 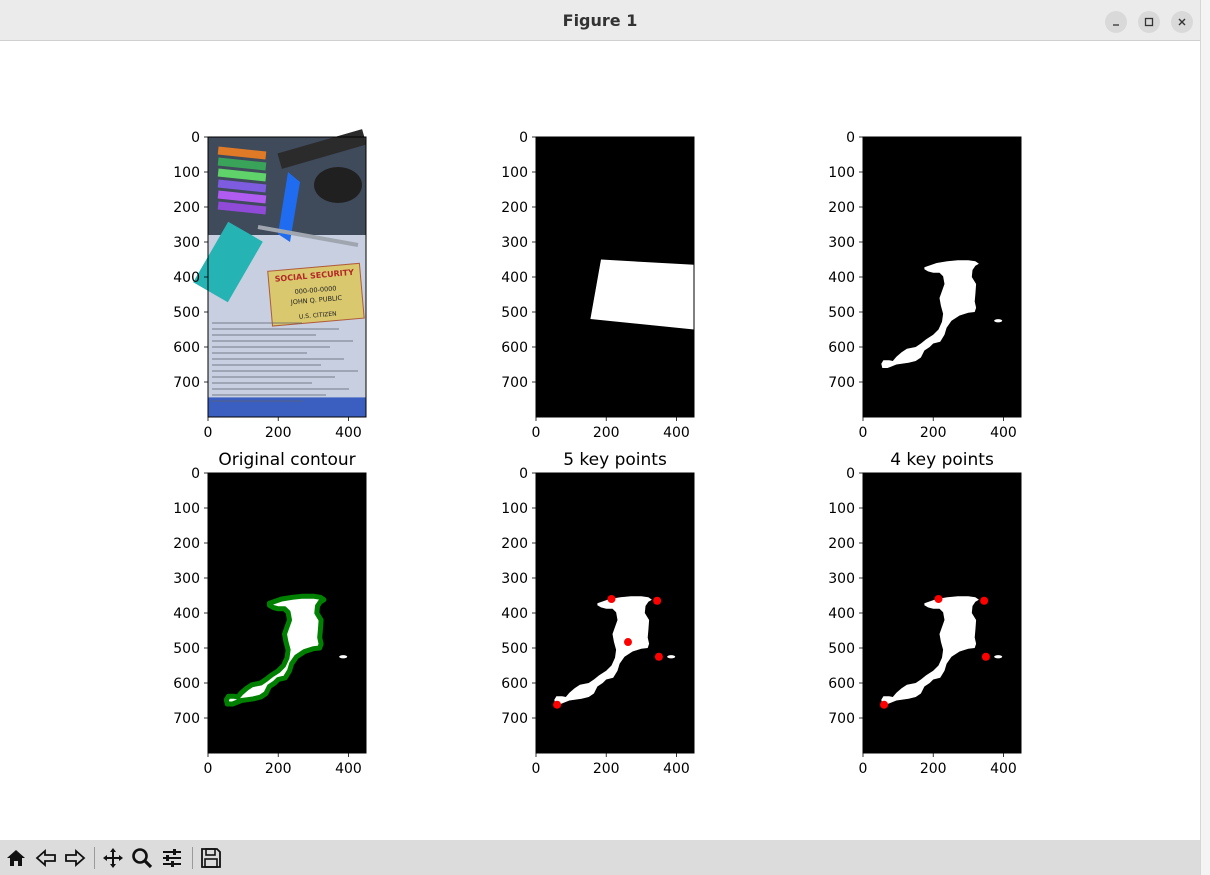 I want to click on forward-icon, so click(x=75, y=858).